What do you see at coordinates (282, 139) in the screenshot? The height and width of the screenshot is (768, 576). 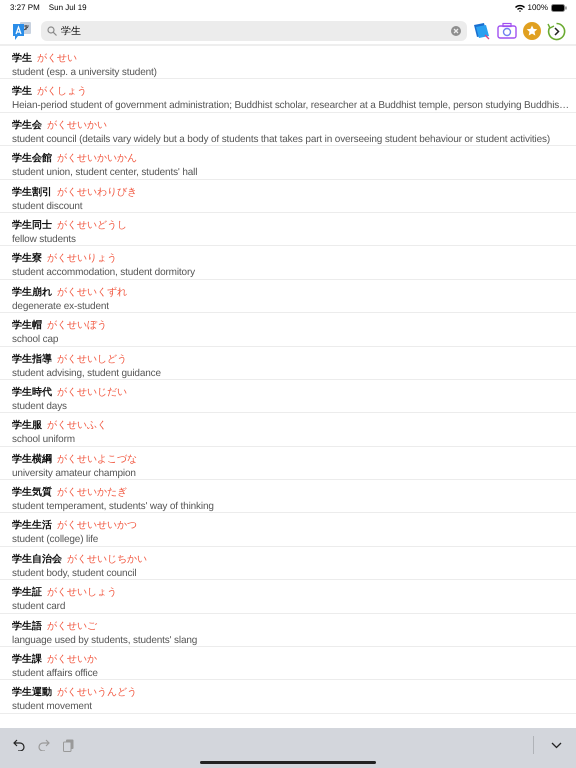 I see `gloss: student council (details vary widely but a body of students that takes part in overseeing student behaviour or student activities)` at bounding box center [282, 139].